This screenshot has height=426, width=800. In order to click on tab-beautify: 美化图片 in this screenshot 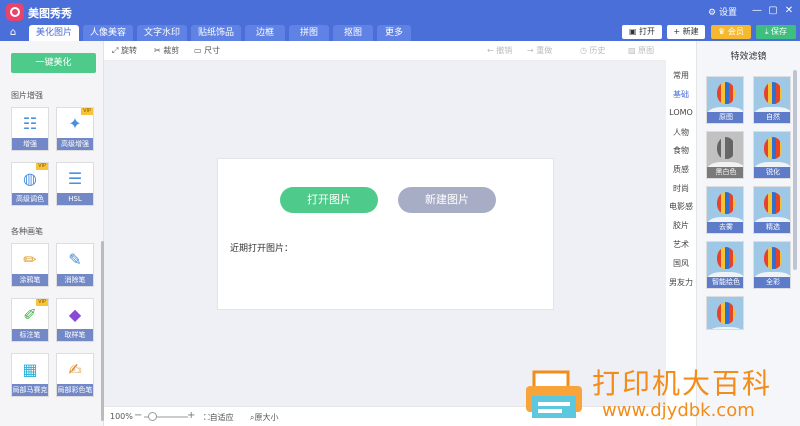, I will do `click(54, 33)`.